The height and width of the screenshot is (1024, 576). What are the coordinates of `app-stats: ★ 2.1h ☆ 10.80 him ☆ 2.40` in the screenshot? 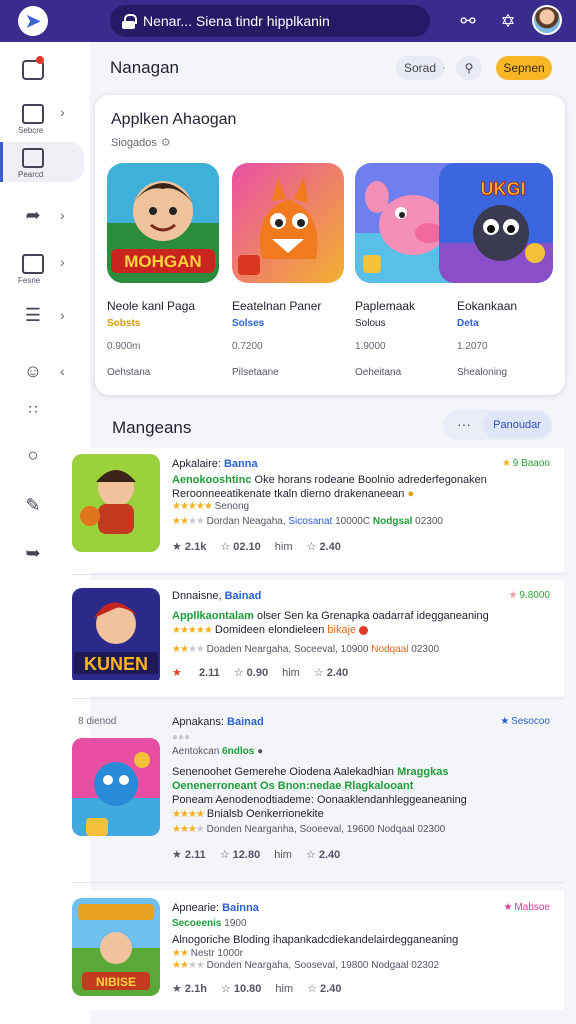 It's located at (263, 988).